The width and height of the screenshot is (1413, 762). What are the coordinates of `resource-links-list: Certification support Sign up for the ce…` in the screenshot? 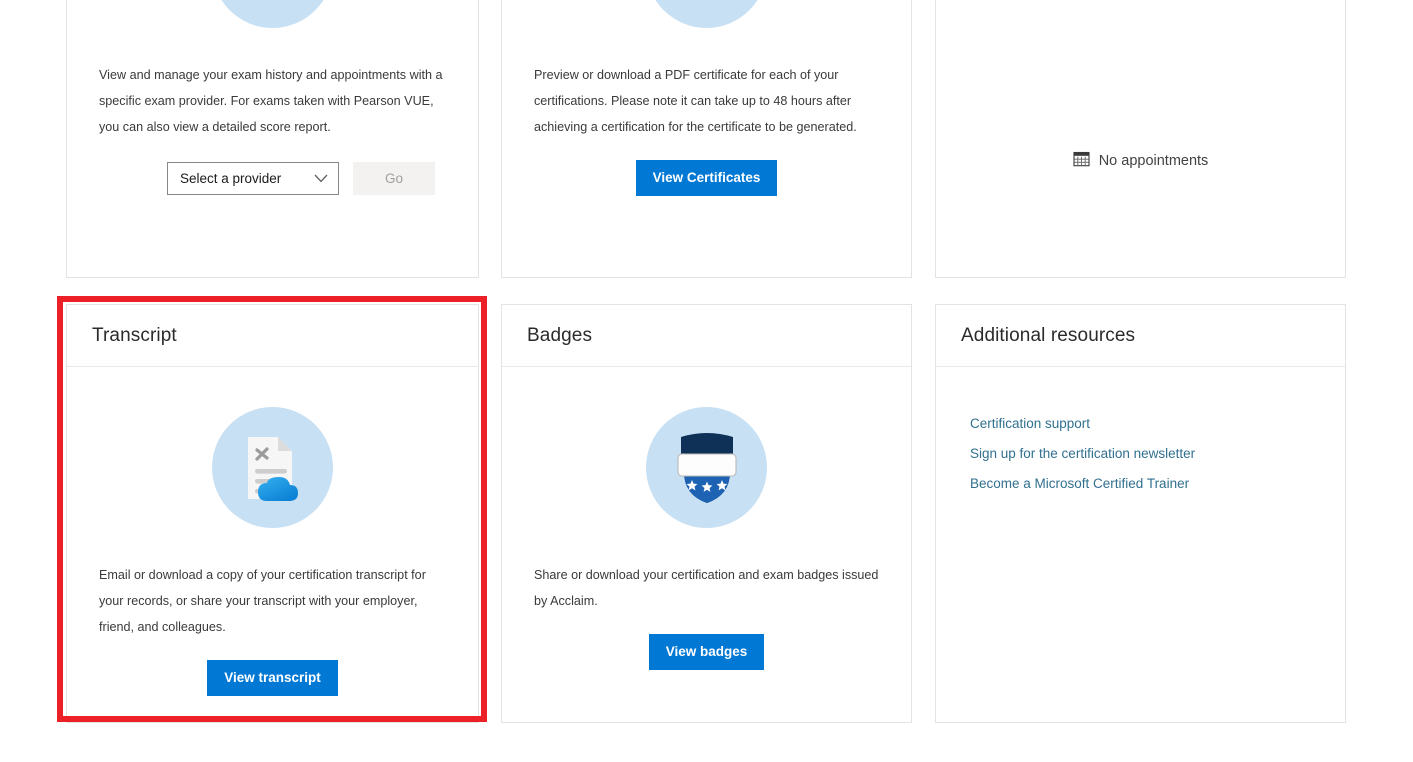 It's located at (1140, 429).